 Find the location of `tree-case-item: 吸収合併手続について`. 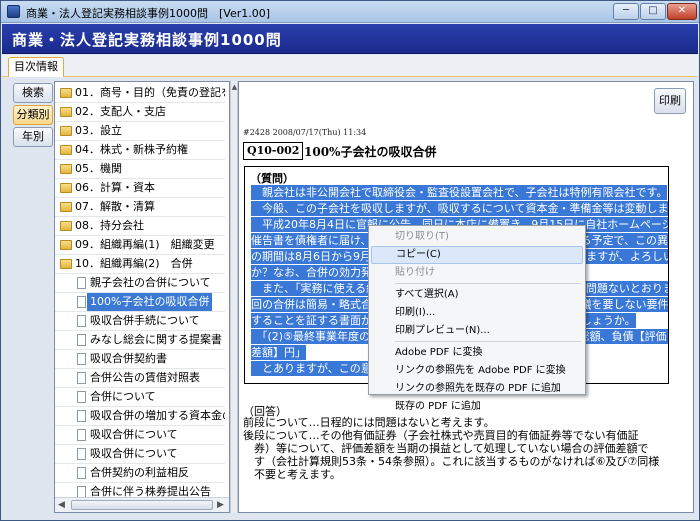

tree-case-item: 吸収合併手続について is located at coordinates (140, 321).